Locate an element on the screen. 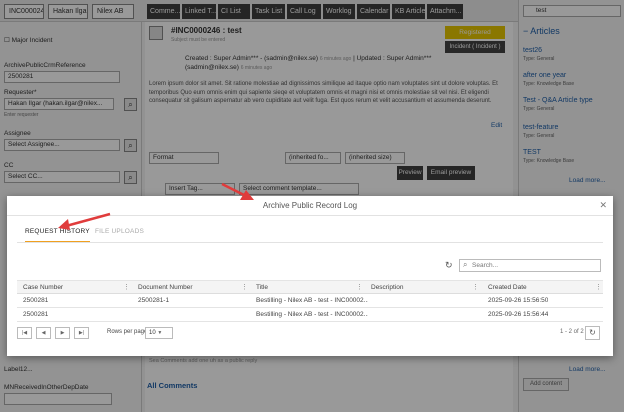  annotation-arrows is located at coordinates (156, 206).